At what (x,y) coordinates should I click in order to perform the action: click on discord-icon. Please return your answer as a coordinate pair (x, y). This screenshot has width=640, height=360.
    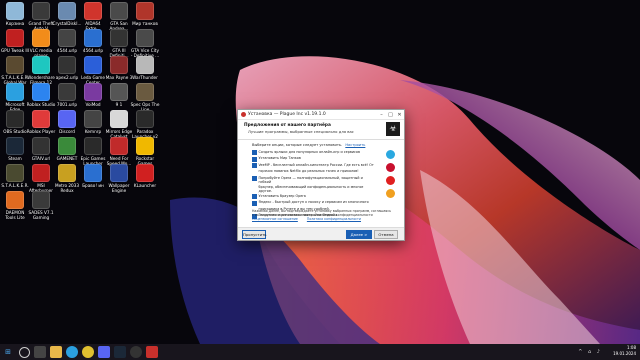
    Looking at the image, I should click on (104, 352).